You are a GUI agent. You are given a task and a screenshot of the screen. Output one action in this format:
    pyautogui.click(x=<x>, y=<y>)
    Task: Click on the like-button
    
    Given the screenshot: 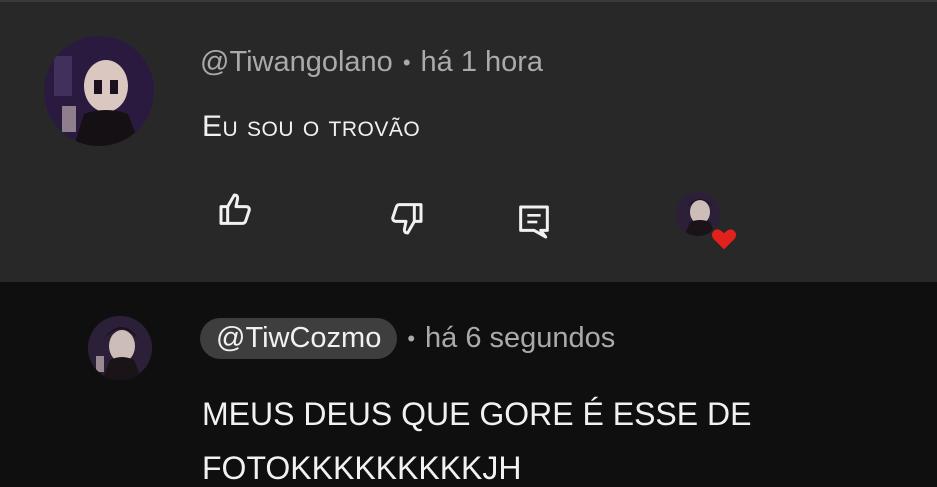 What is the action you would take?
    pyautogui.click(x=236, y=210)
    